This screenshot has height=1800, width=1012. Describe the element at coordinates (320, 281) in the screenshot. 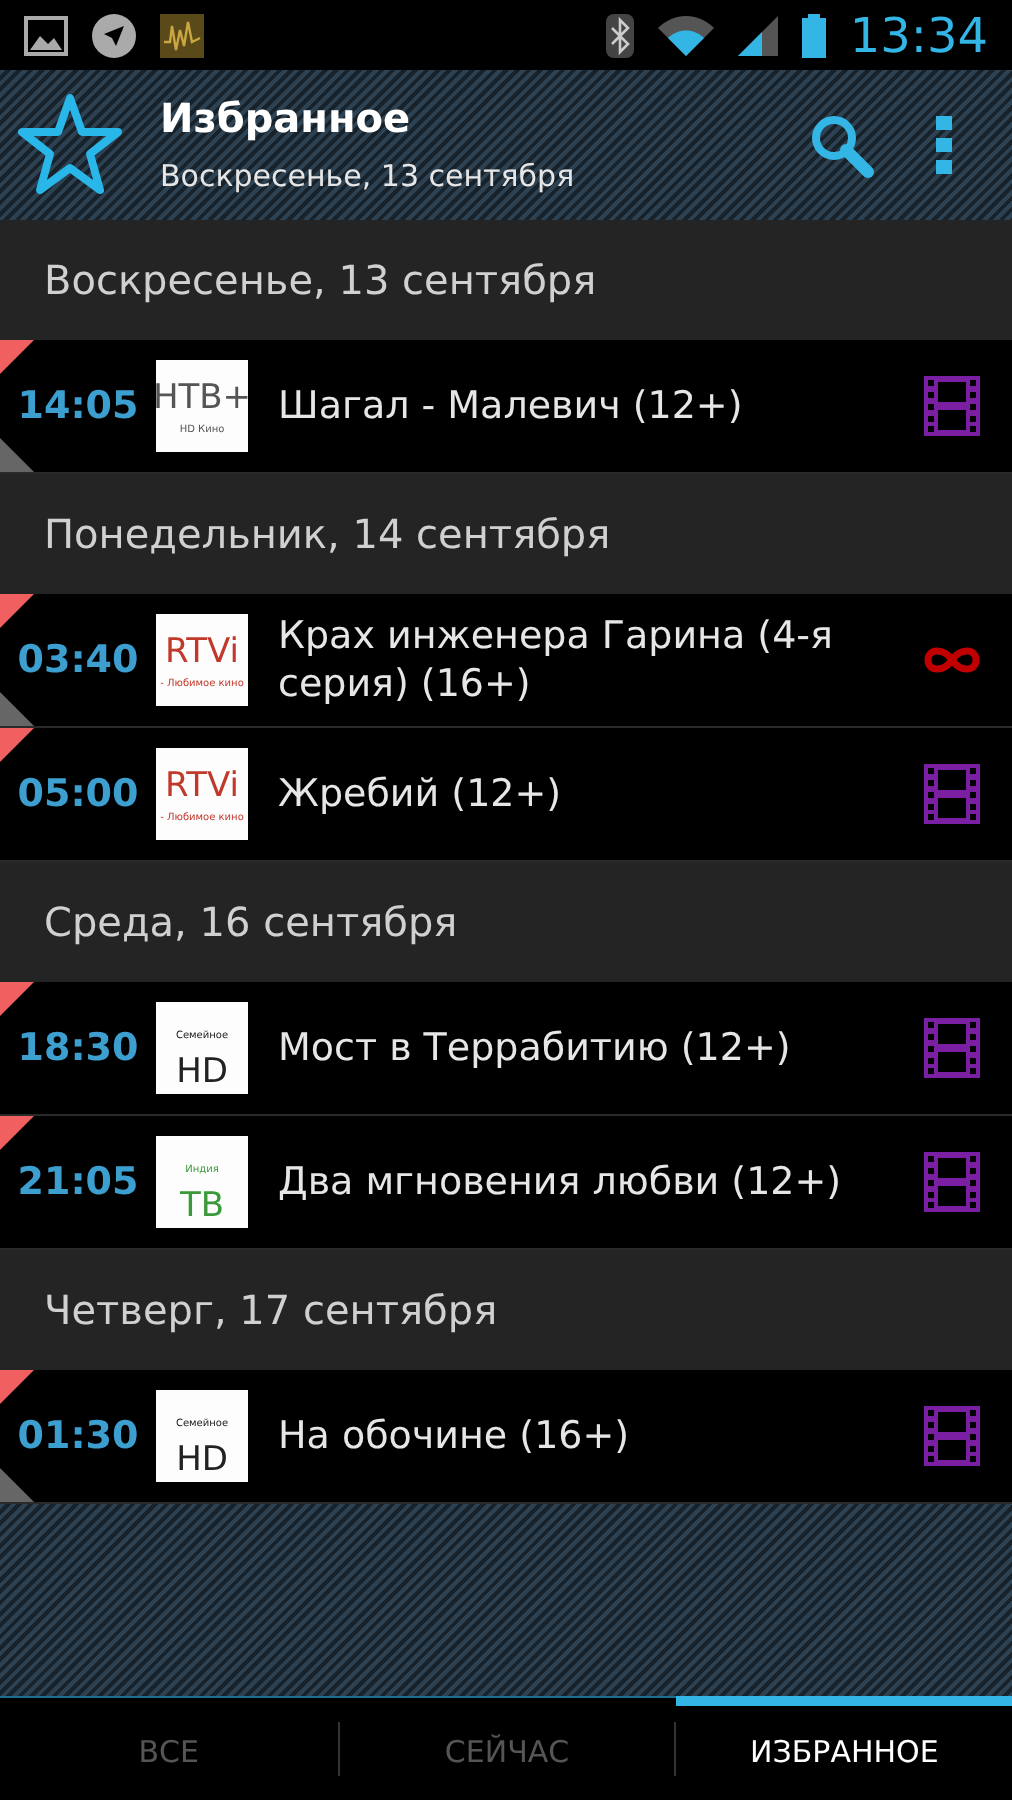

I see `date-header: Воскресенье, 13 сентября` at that location.